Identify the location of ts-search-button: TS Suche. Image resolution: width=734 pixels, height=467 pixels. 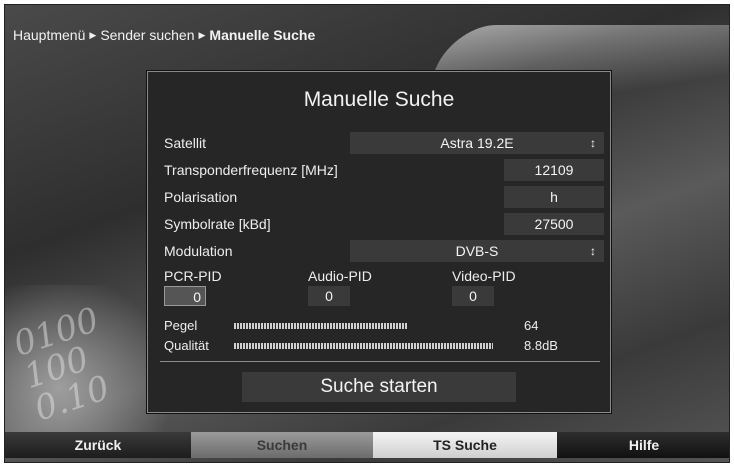
(465, 445).